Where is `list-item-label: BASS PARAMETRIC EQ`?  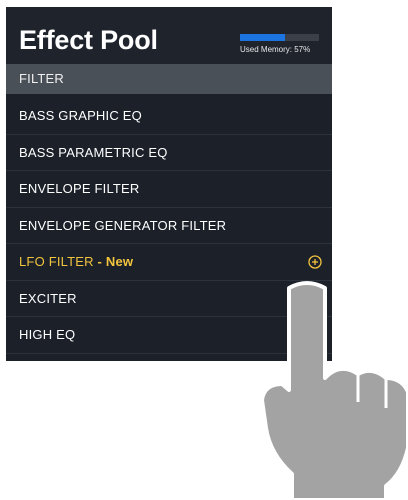 list-item-label: BASS PARAMETRIC EQ is located at coordinates (93, 152).